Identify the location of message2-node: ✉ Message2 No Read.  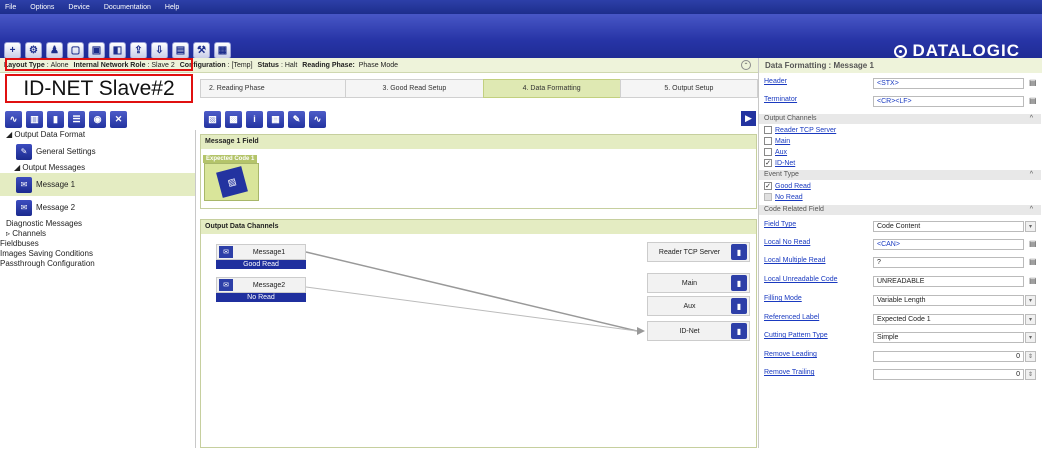
(261, 289).